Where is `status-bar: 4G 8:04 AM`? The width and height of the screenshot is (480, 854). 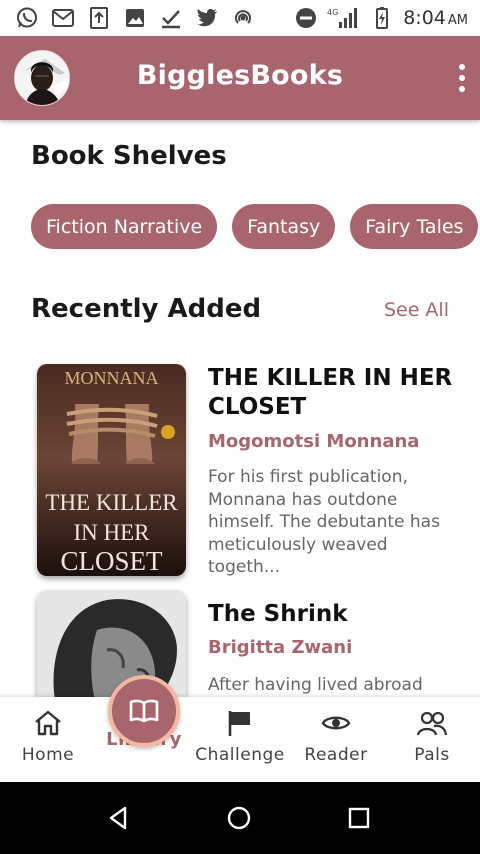 status-bar: 4G 8:04 AM is located at coordinates (240, 18).